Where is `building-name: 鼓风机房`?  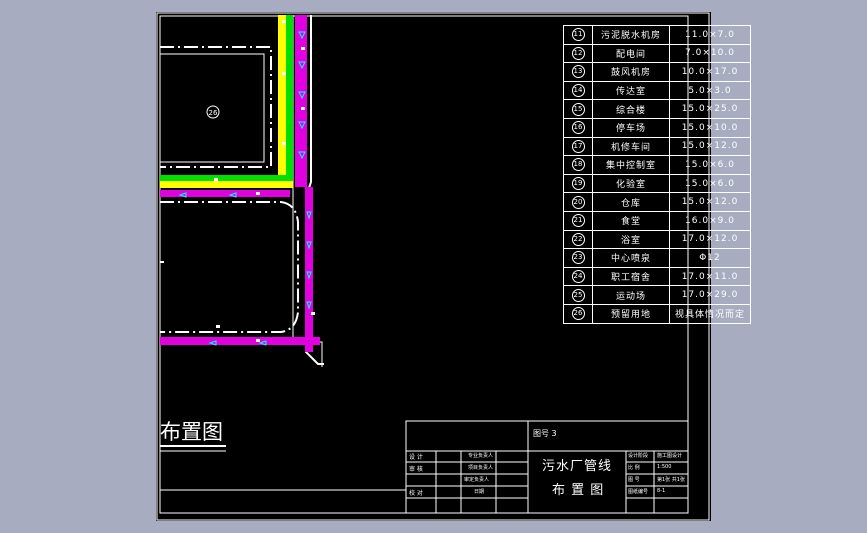 building-name: 鼓风机房 is located at coordinates (631, 72).